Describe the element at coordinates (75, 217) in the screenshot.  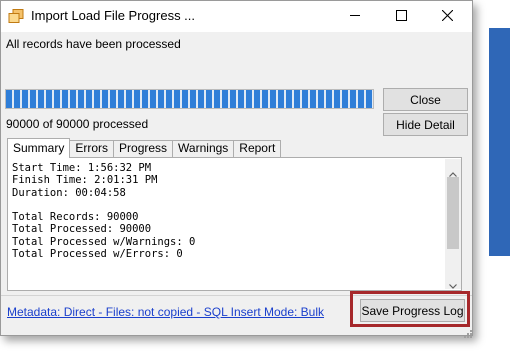
I see `summary-line: Total Records: 90000` at that location.